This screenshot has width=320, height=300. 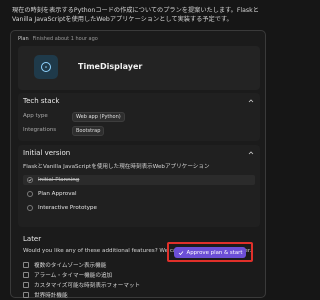 What do you see at coordinates (57, 194) in the screenshot?
I see `step-label: Plan Approval` at bounding box center [57, 194].